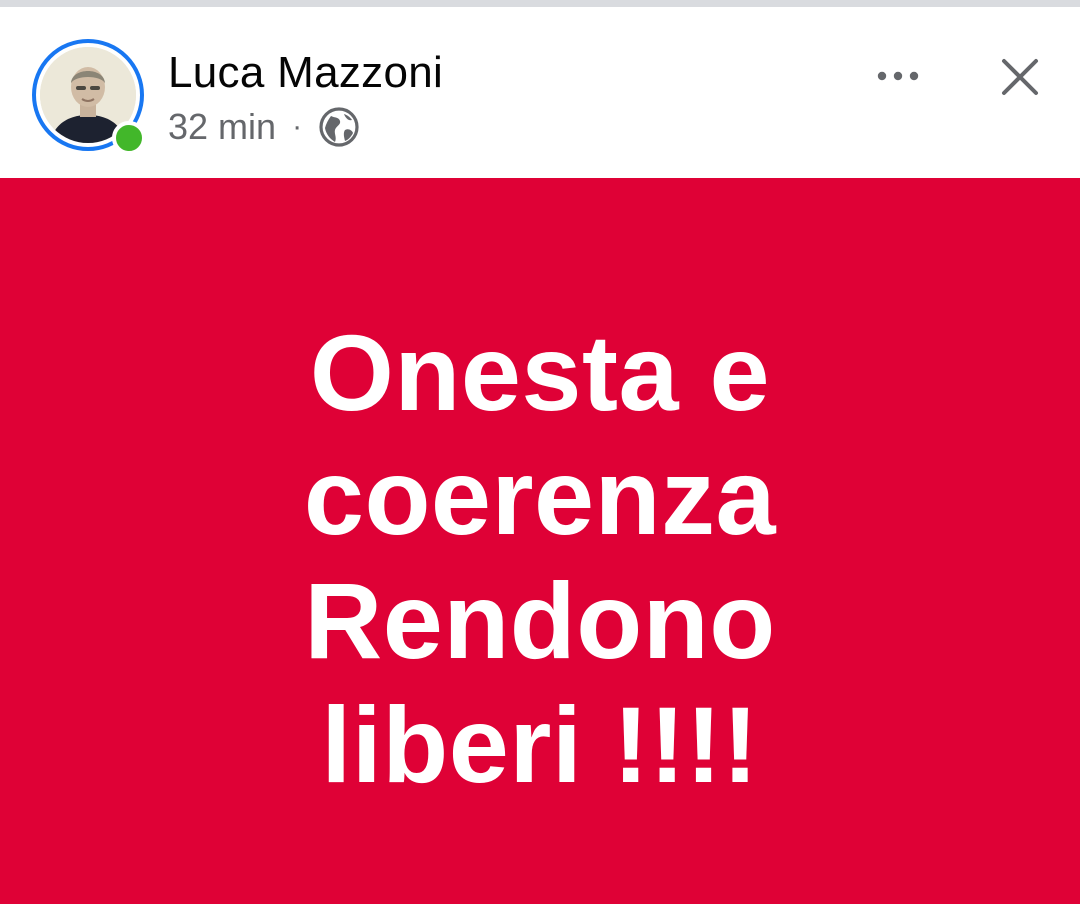 The height and width of the screenshot is (904, 1080). Describe the element at coordinates (89, 97) in the screenshot. I see `author-avatar-button` at that location.